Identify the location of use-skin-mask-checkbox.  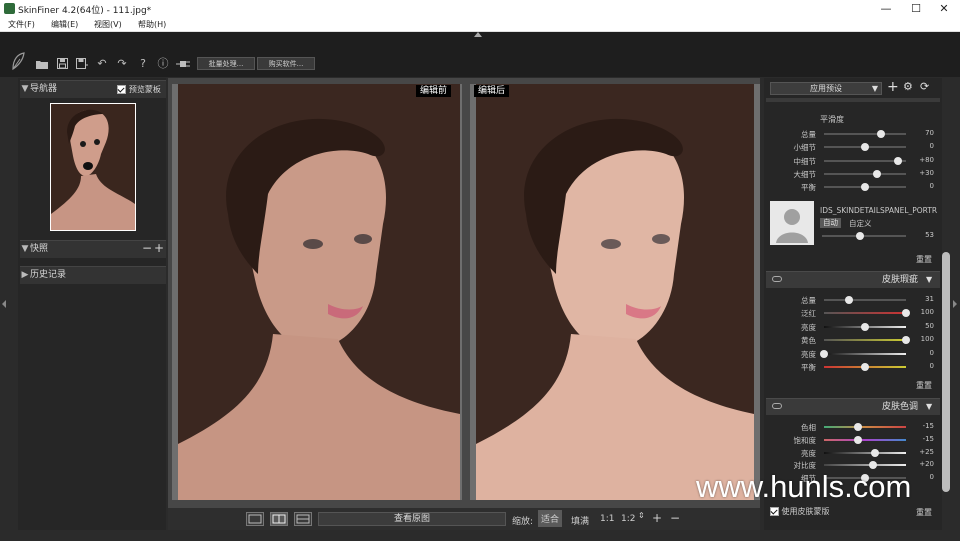
(774, 511).